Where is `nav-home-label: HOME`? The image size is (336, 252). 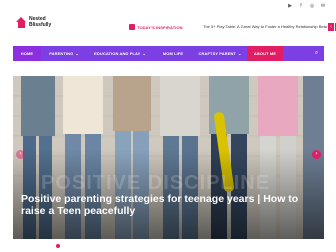 nav-home-label: HOME is located at coordinates (27, 53).